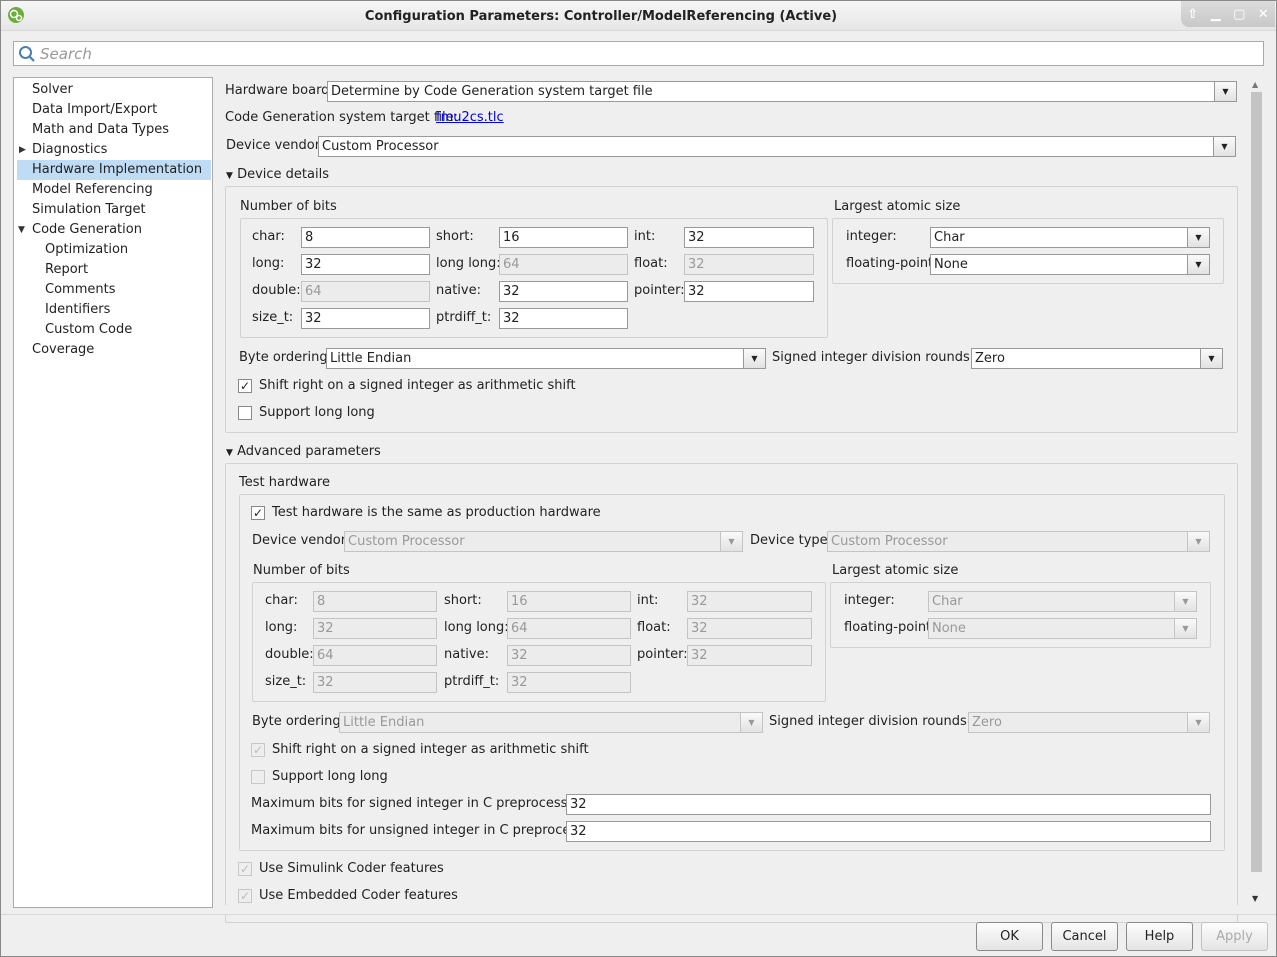 The width and height of the screenshot is (1277, 957). Describe the element at coordinates (1255, 84) in the screenshot. I see `scroll-up-icon: ▲` at that location.